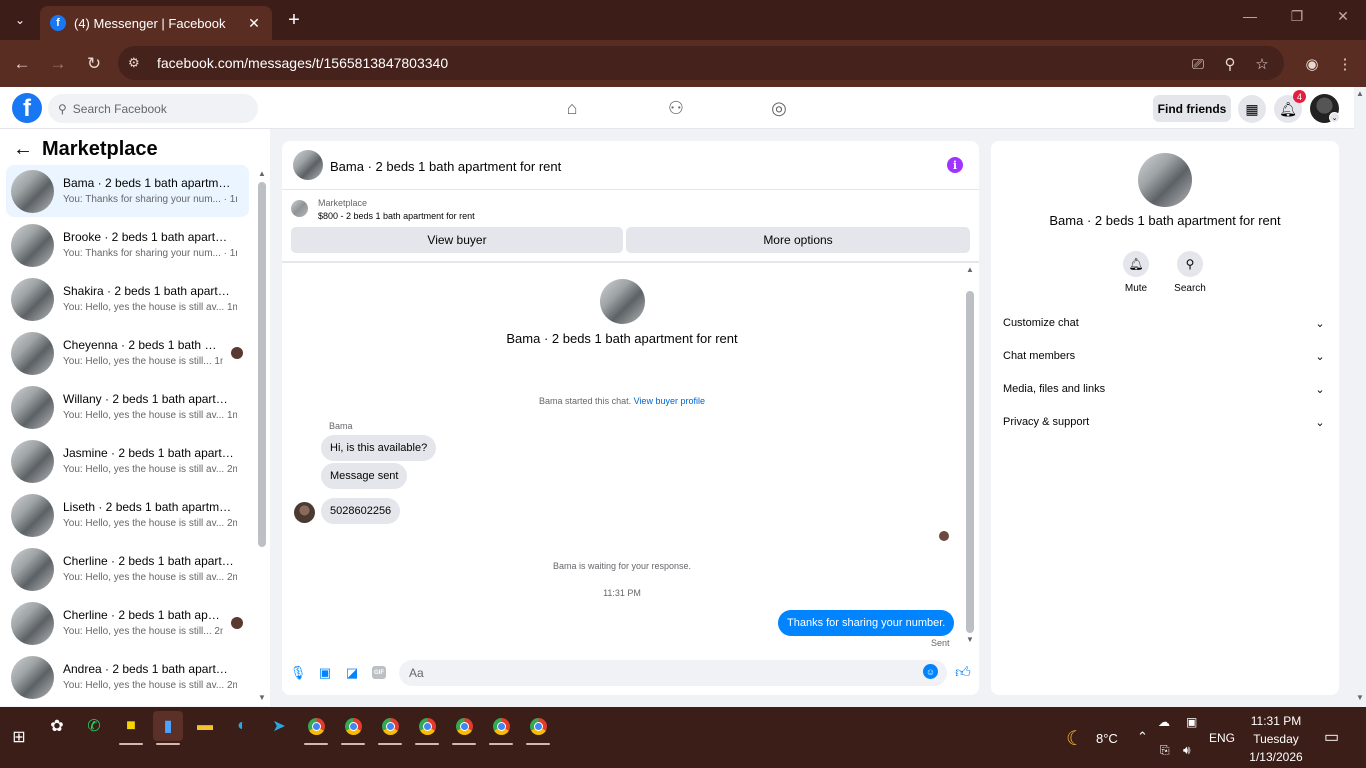  I want to click on weather-moon-icon: ☾, so click(1075, 738).